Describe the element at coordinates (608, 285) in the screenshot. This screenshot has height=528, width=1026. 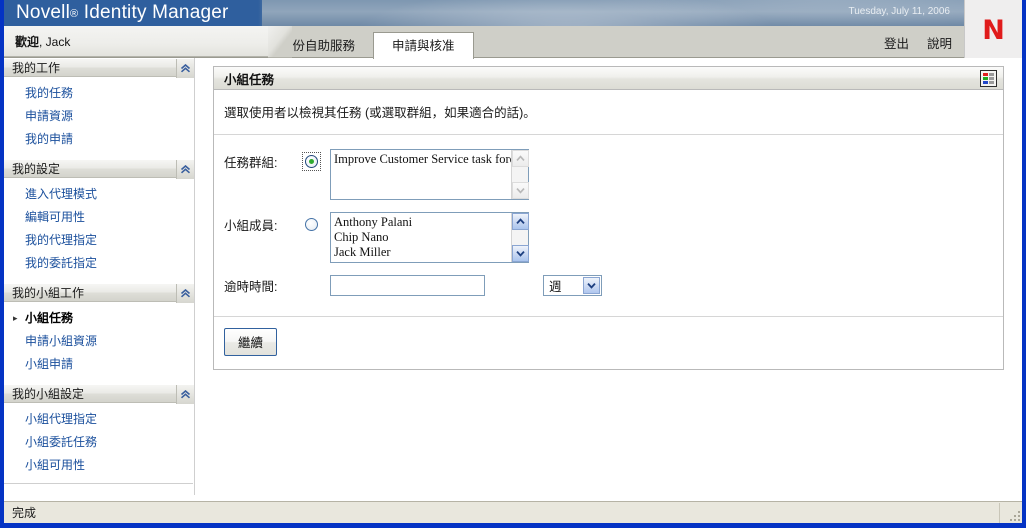
I see `form-row-timeout: 逾時時間: 週` at that location.